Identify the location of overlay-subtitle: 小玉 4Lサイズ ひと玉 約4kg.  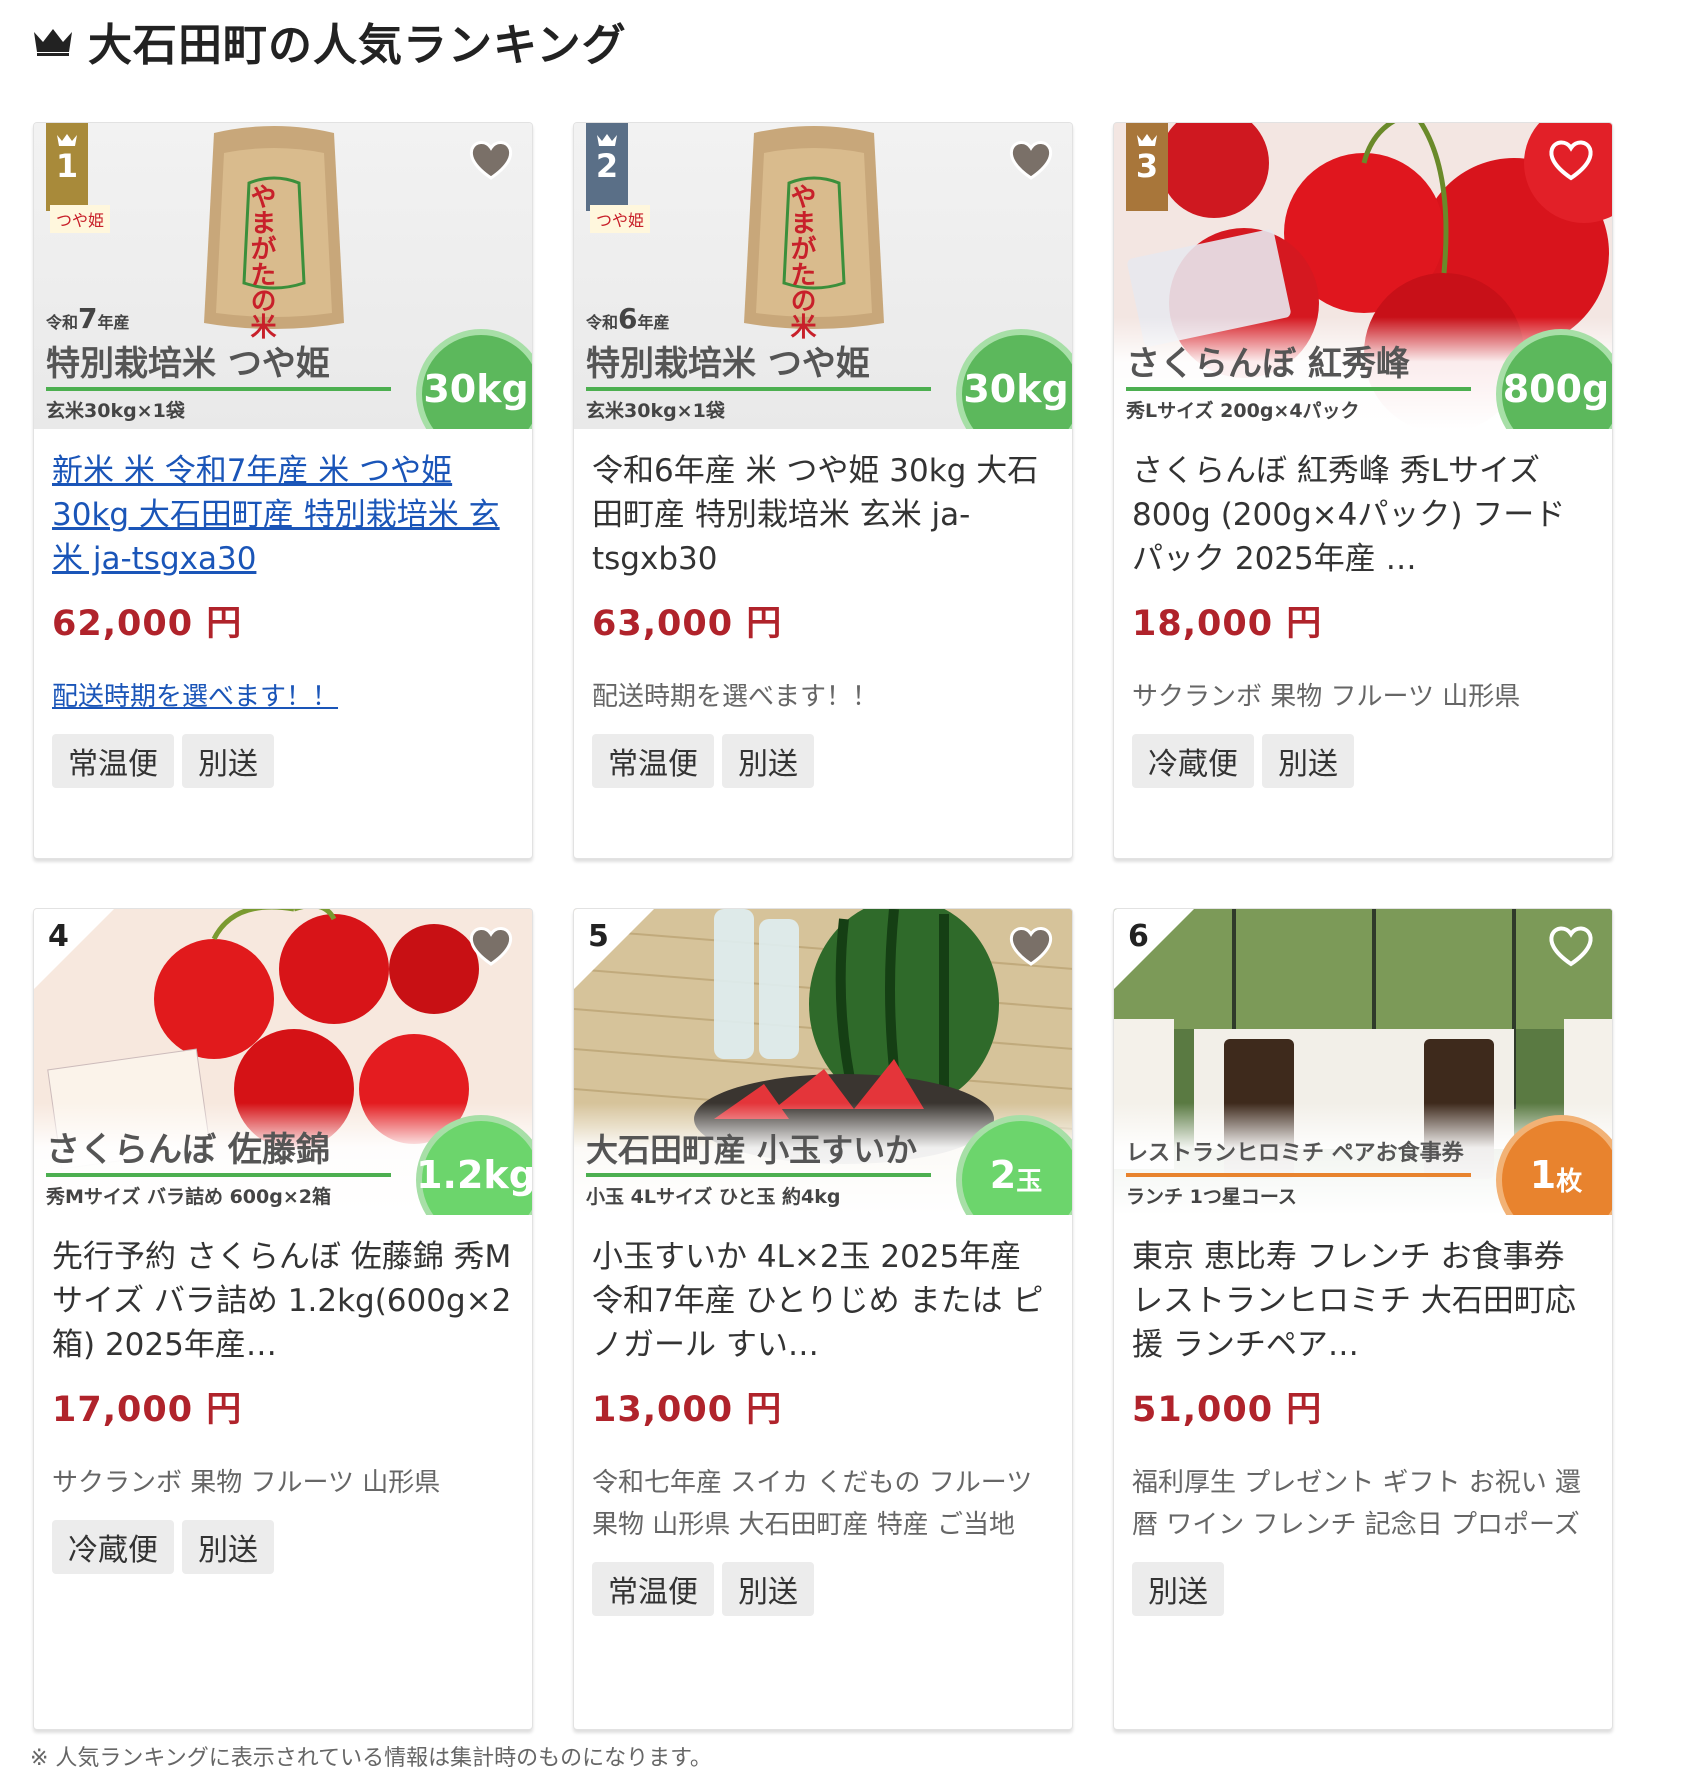
(713, 1197).